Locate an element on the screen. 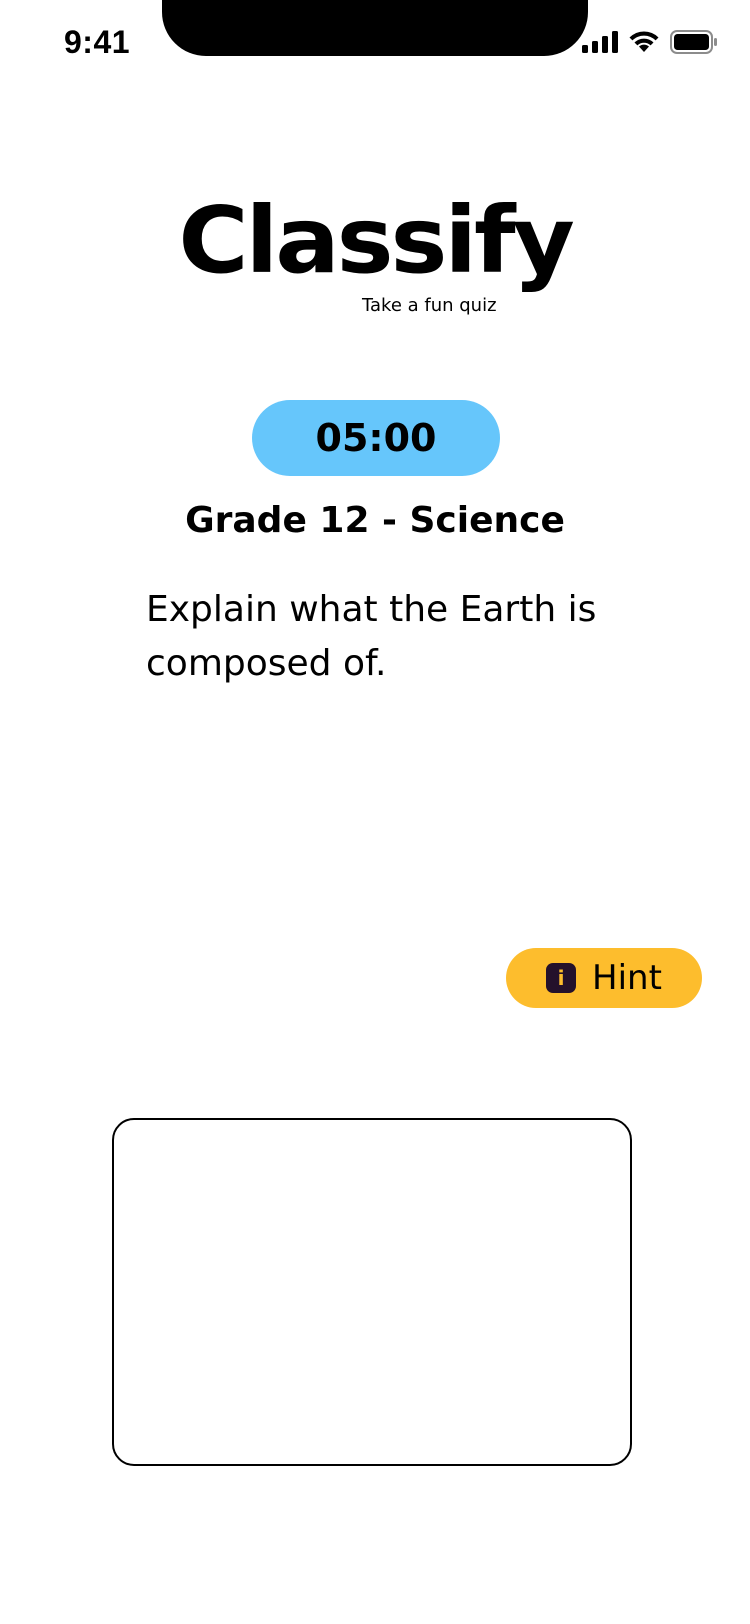 This screenshot has width=750, height=1624. app-logo: Classify is located at coordinates (376, 240).